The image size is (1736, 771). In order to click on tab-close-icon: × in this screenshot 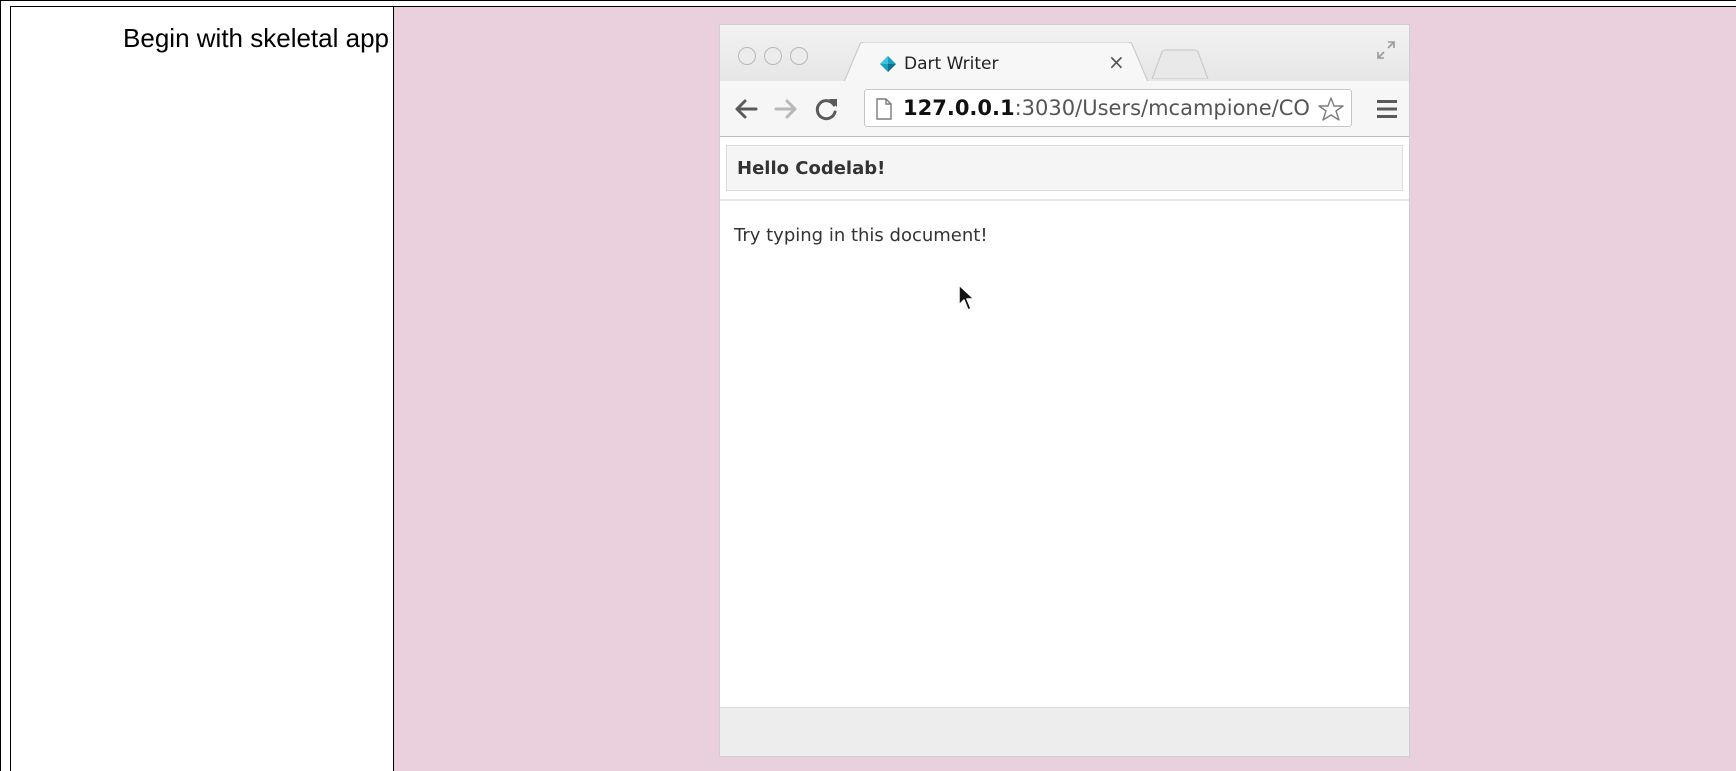, I will do `click(1116, 62)`.